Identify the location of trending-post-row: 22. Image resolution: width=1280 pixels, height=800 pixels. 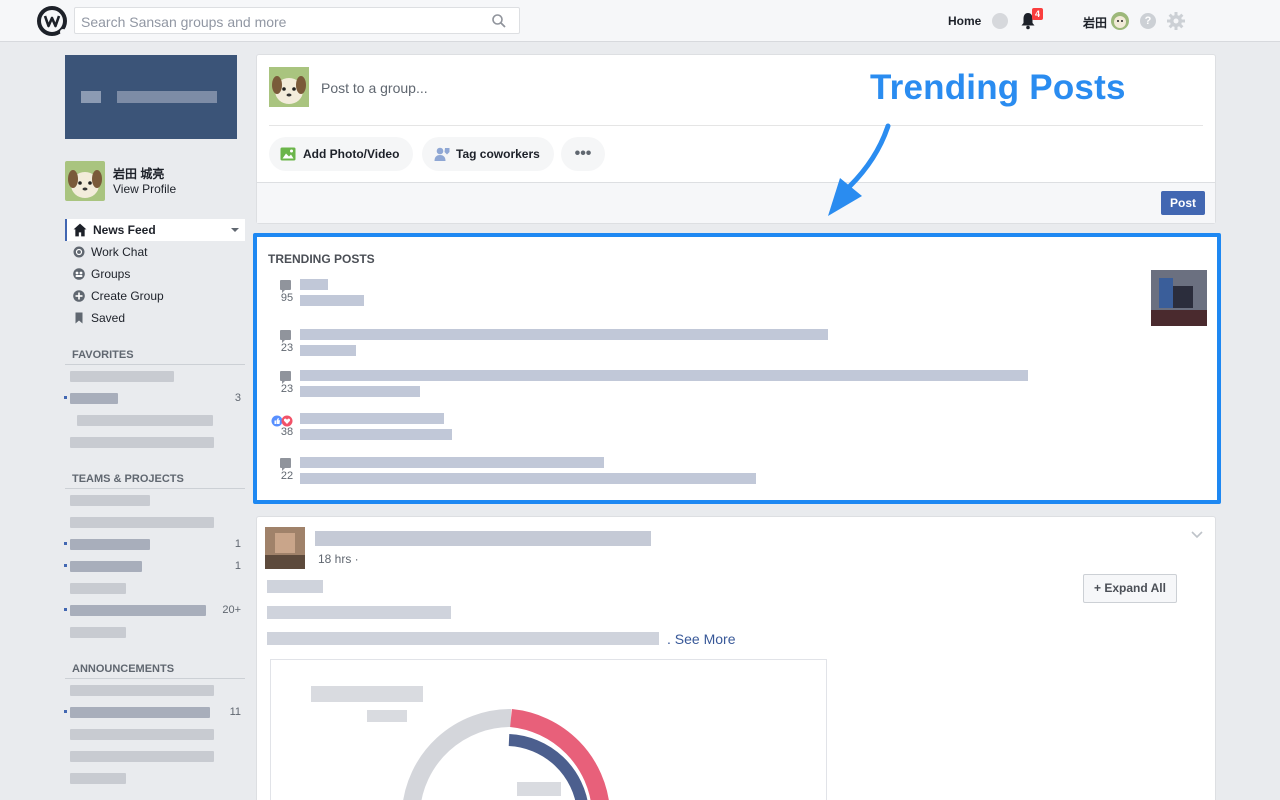
(737, 471).